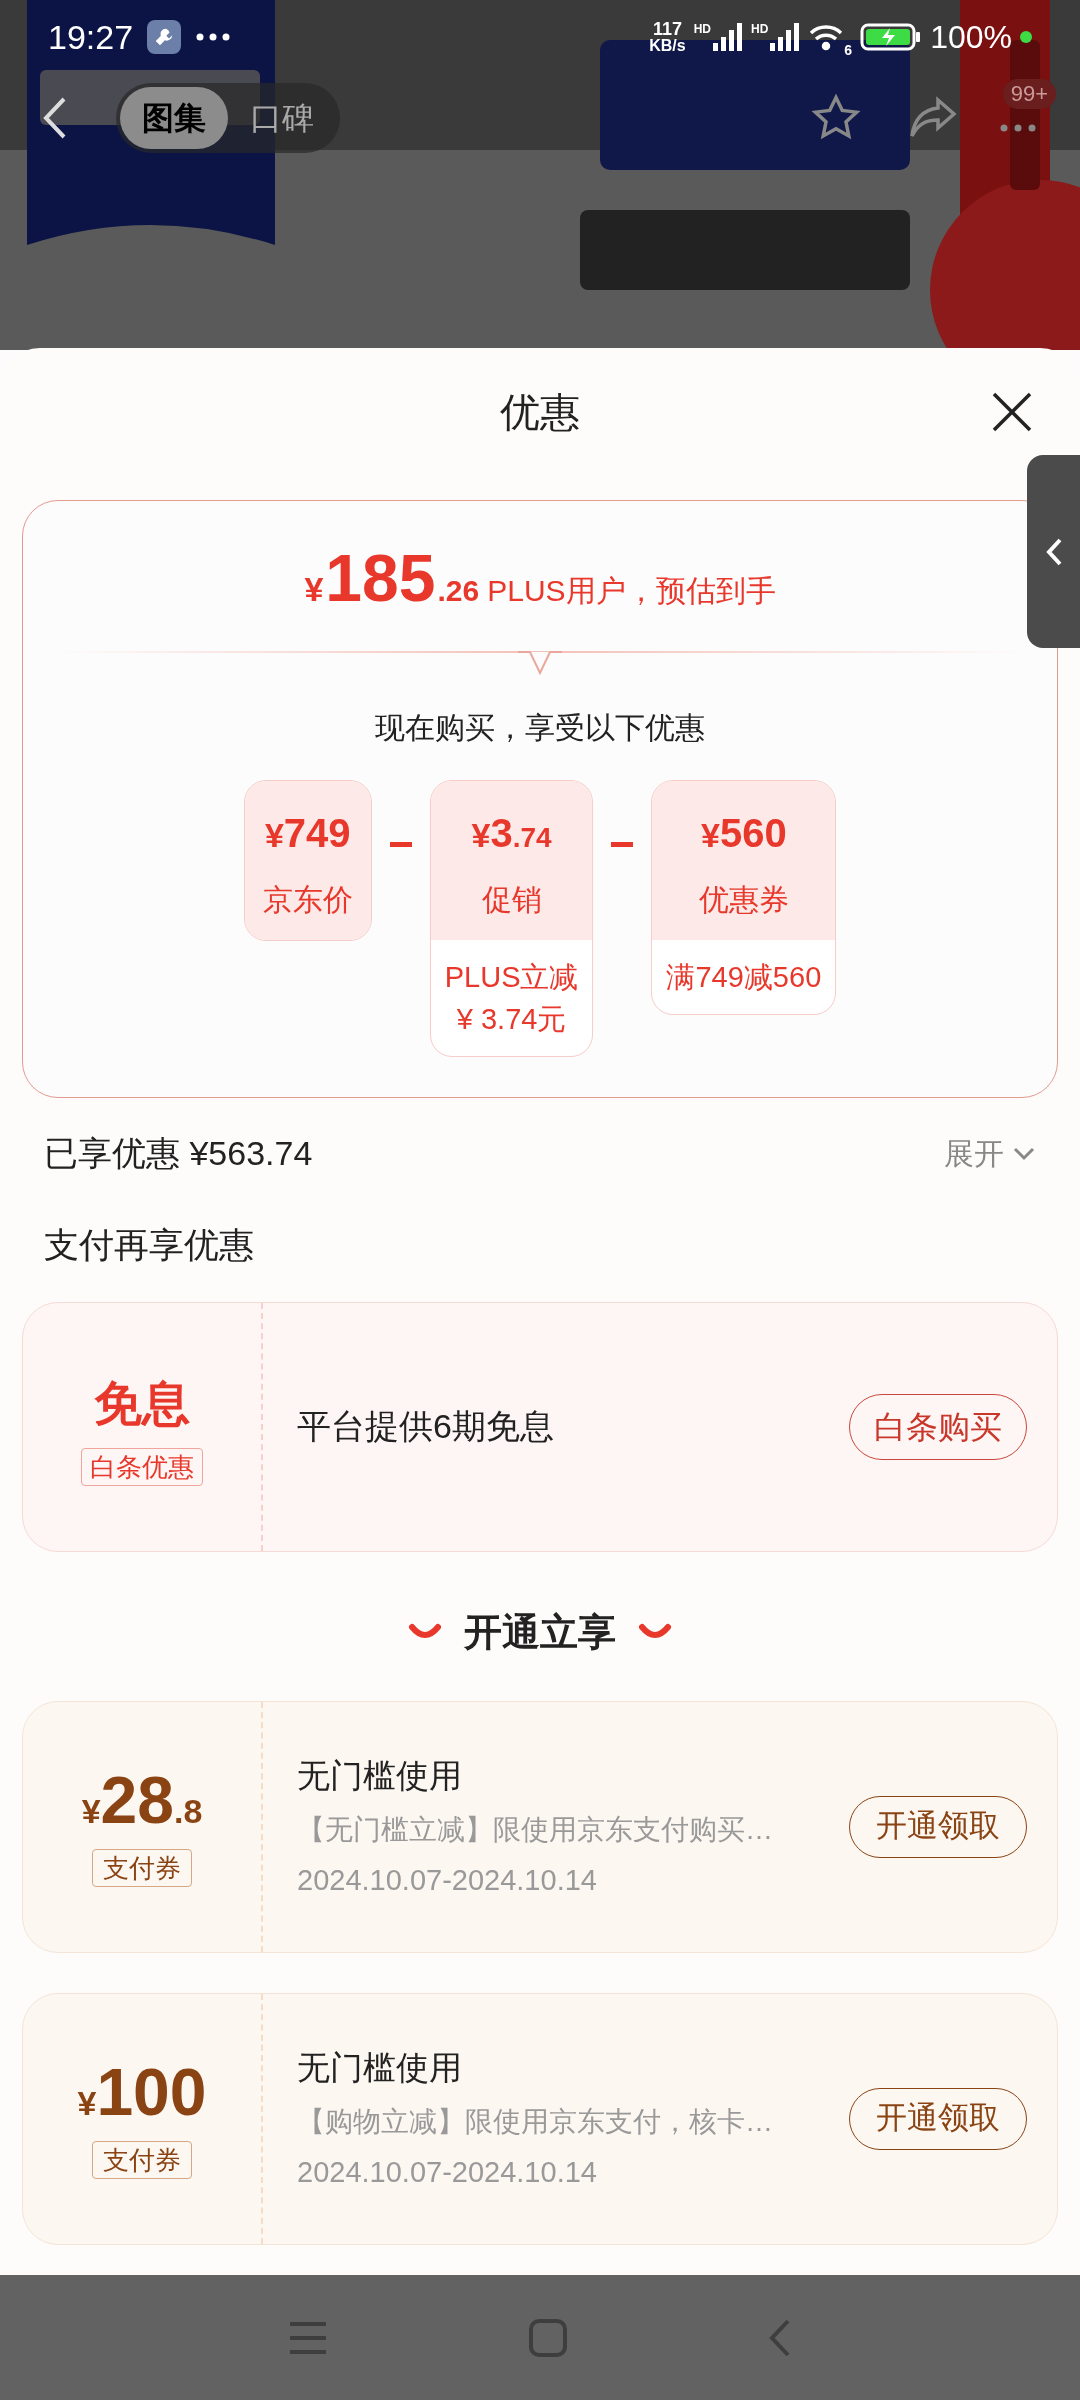  What do you see at coordinates (164, 37) in the screenshot?
I see `wrench-icon` at bounding box center [164, 37].